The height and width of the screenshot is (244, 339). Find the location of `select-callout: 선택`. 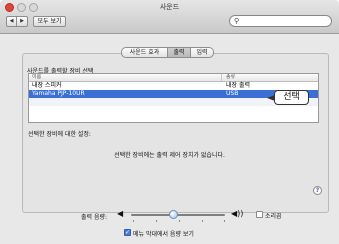

select-callout: 선택 is located at coordinates (291, 97).